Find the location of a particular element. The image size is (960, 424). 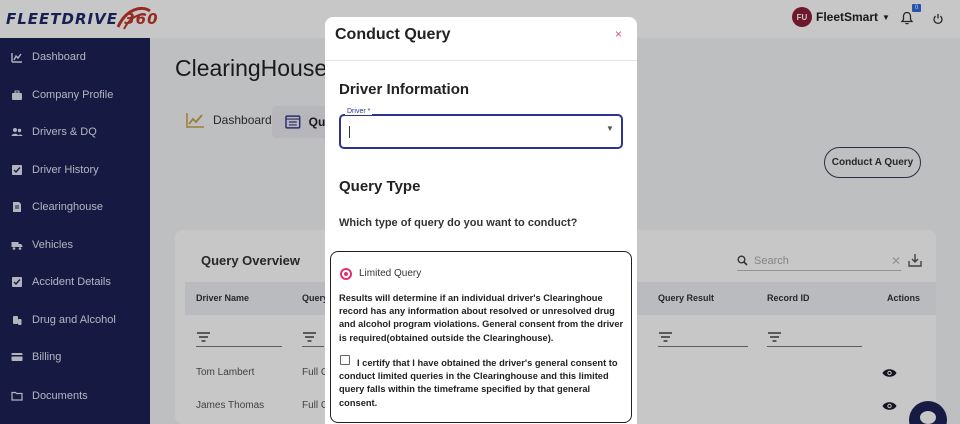

driver-info-heading: Driver Information is located at coordinates (404, 89).